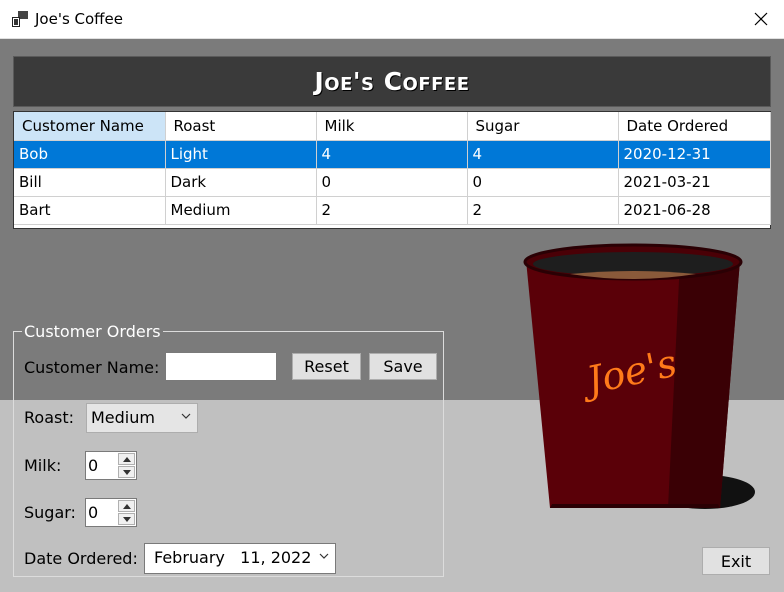 The image size is (784, 592). I want to click on customer-name-label: Customer Name:, so click(92, 367).